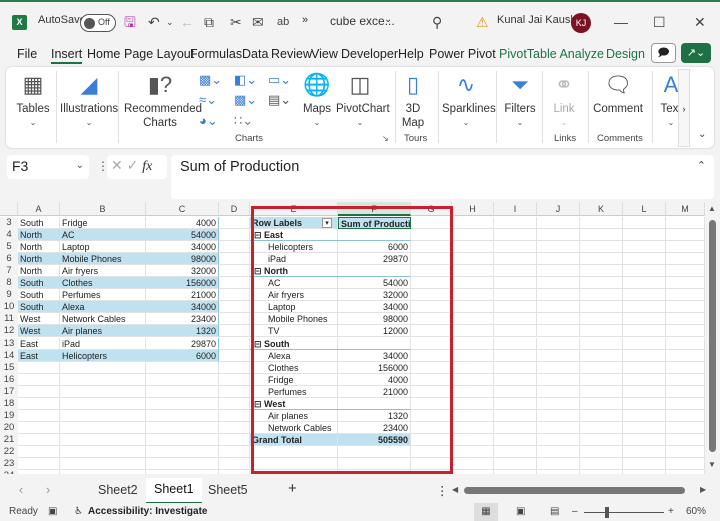 The height and width of the screenshot is (521, 720). Describe the element at coordinates (9, 295) in the screenshot. I see `row-header: 9` at that location.